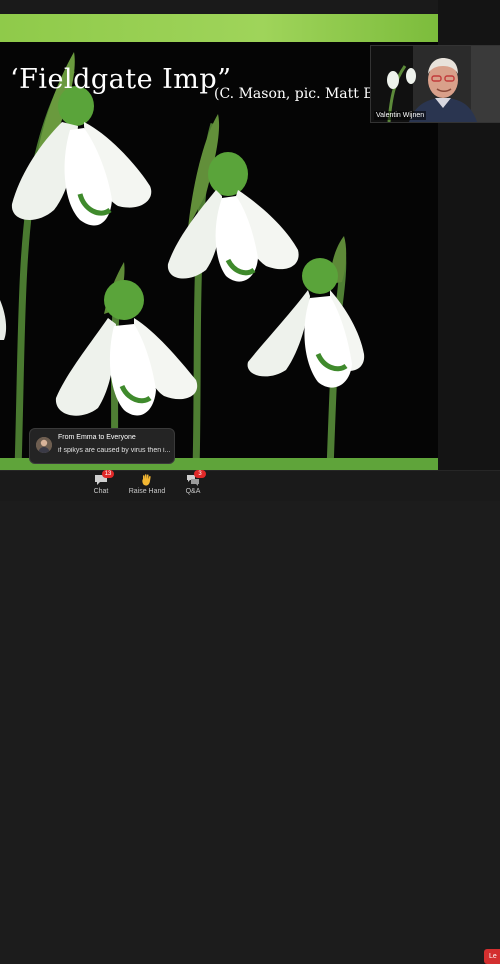 The height and width of the screenshot is (964, 500). What do you see at coordinates (147, 491) in the screenshot?
I see `raise-hand-label: Raise Hand` at bounding box center [147, 491].